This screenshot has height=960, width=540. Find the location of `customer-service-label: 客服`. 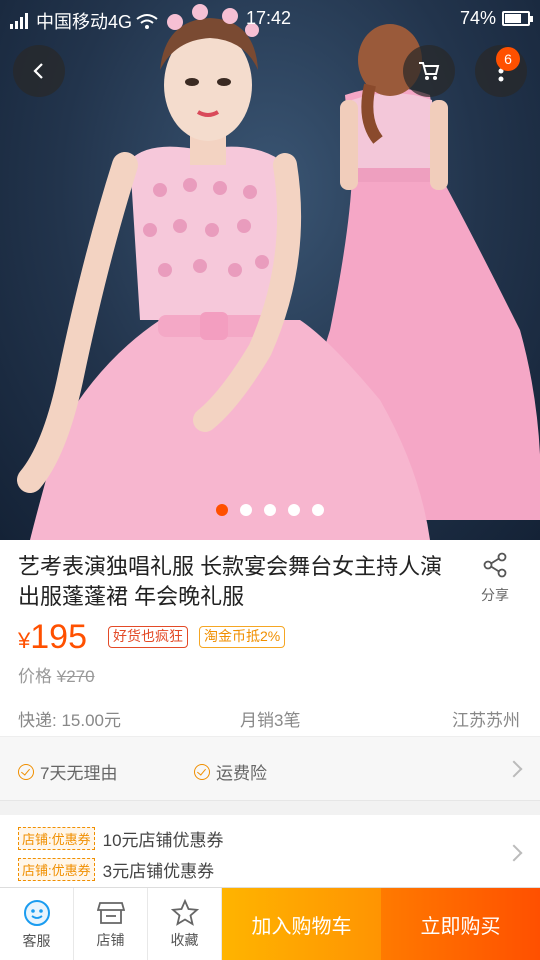

customer-service-label: 客服 is located at coordinates (36, 940).